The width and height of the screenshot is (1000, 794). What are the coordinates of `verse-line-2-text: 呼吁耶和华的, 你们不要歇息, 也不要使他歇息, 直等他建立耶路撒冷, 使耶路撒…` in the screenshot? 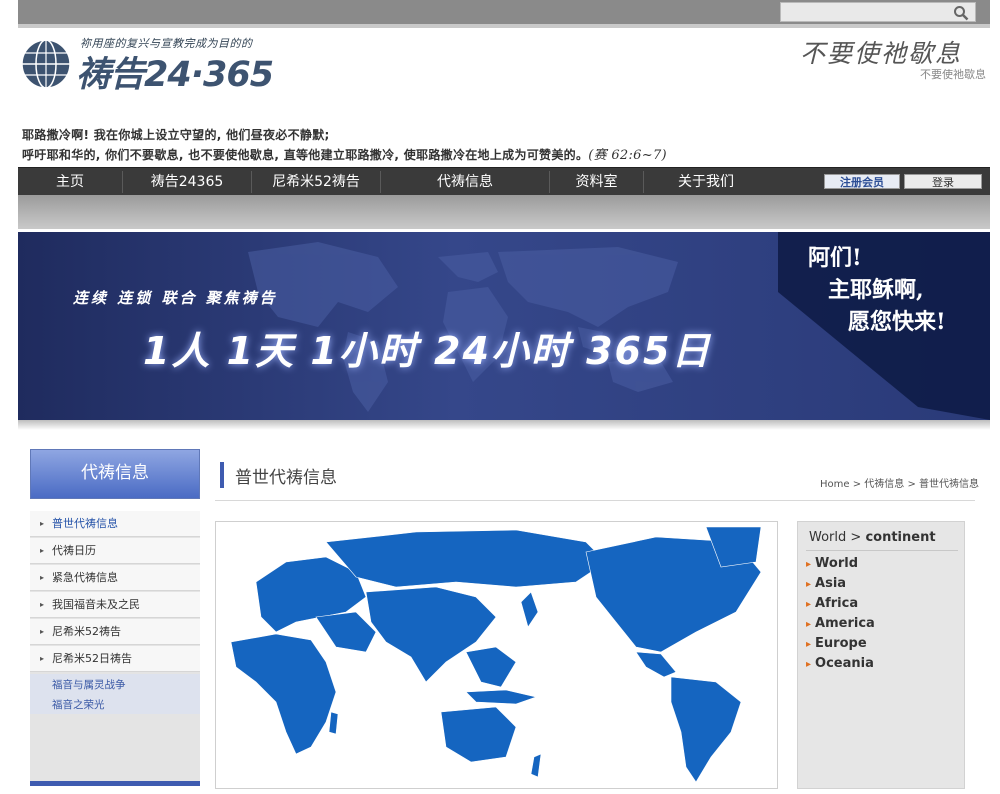 It's located at (305, 155).